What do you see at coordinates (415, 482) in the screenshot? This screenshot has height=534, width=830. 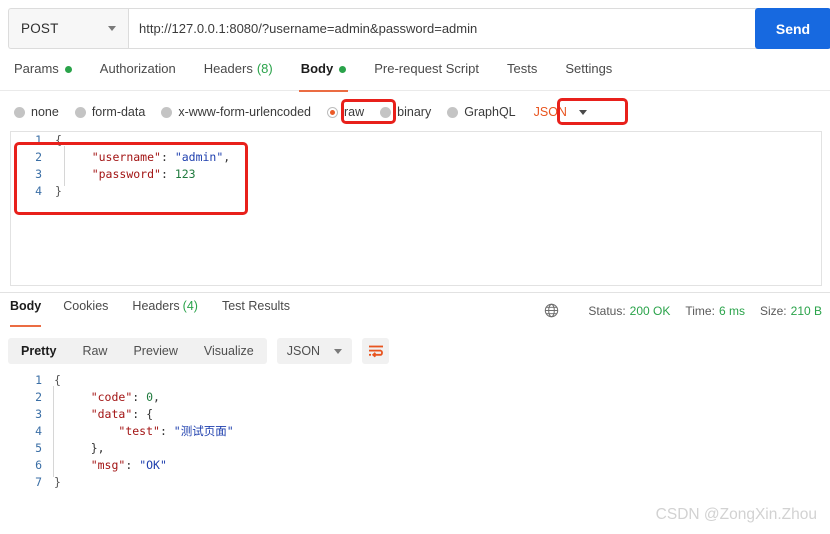 I see `code-line: 7}` at bounding box center [415, 482].